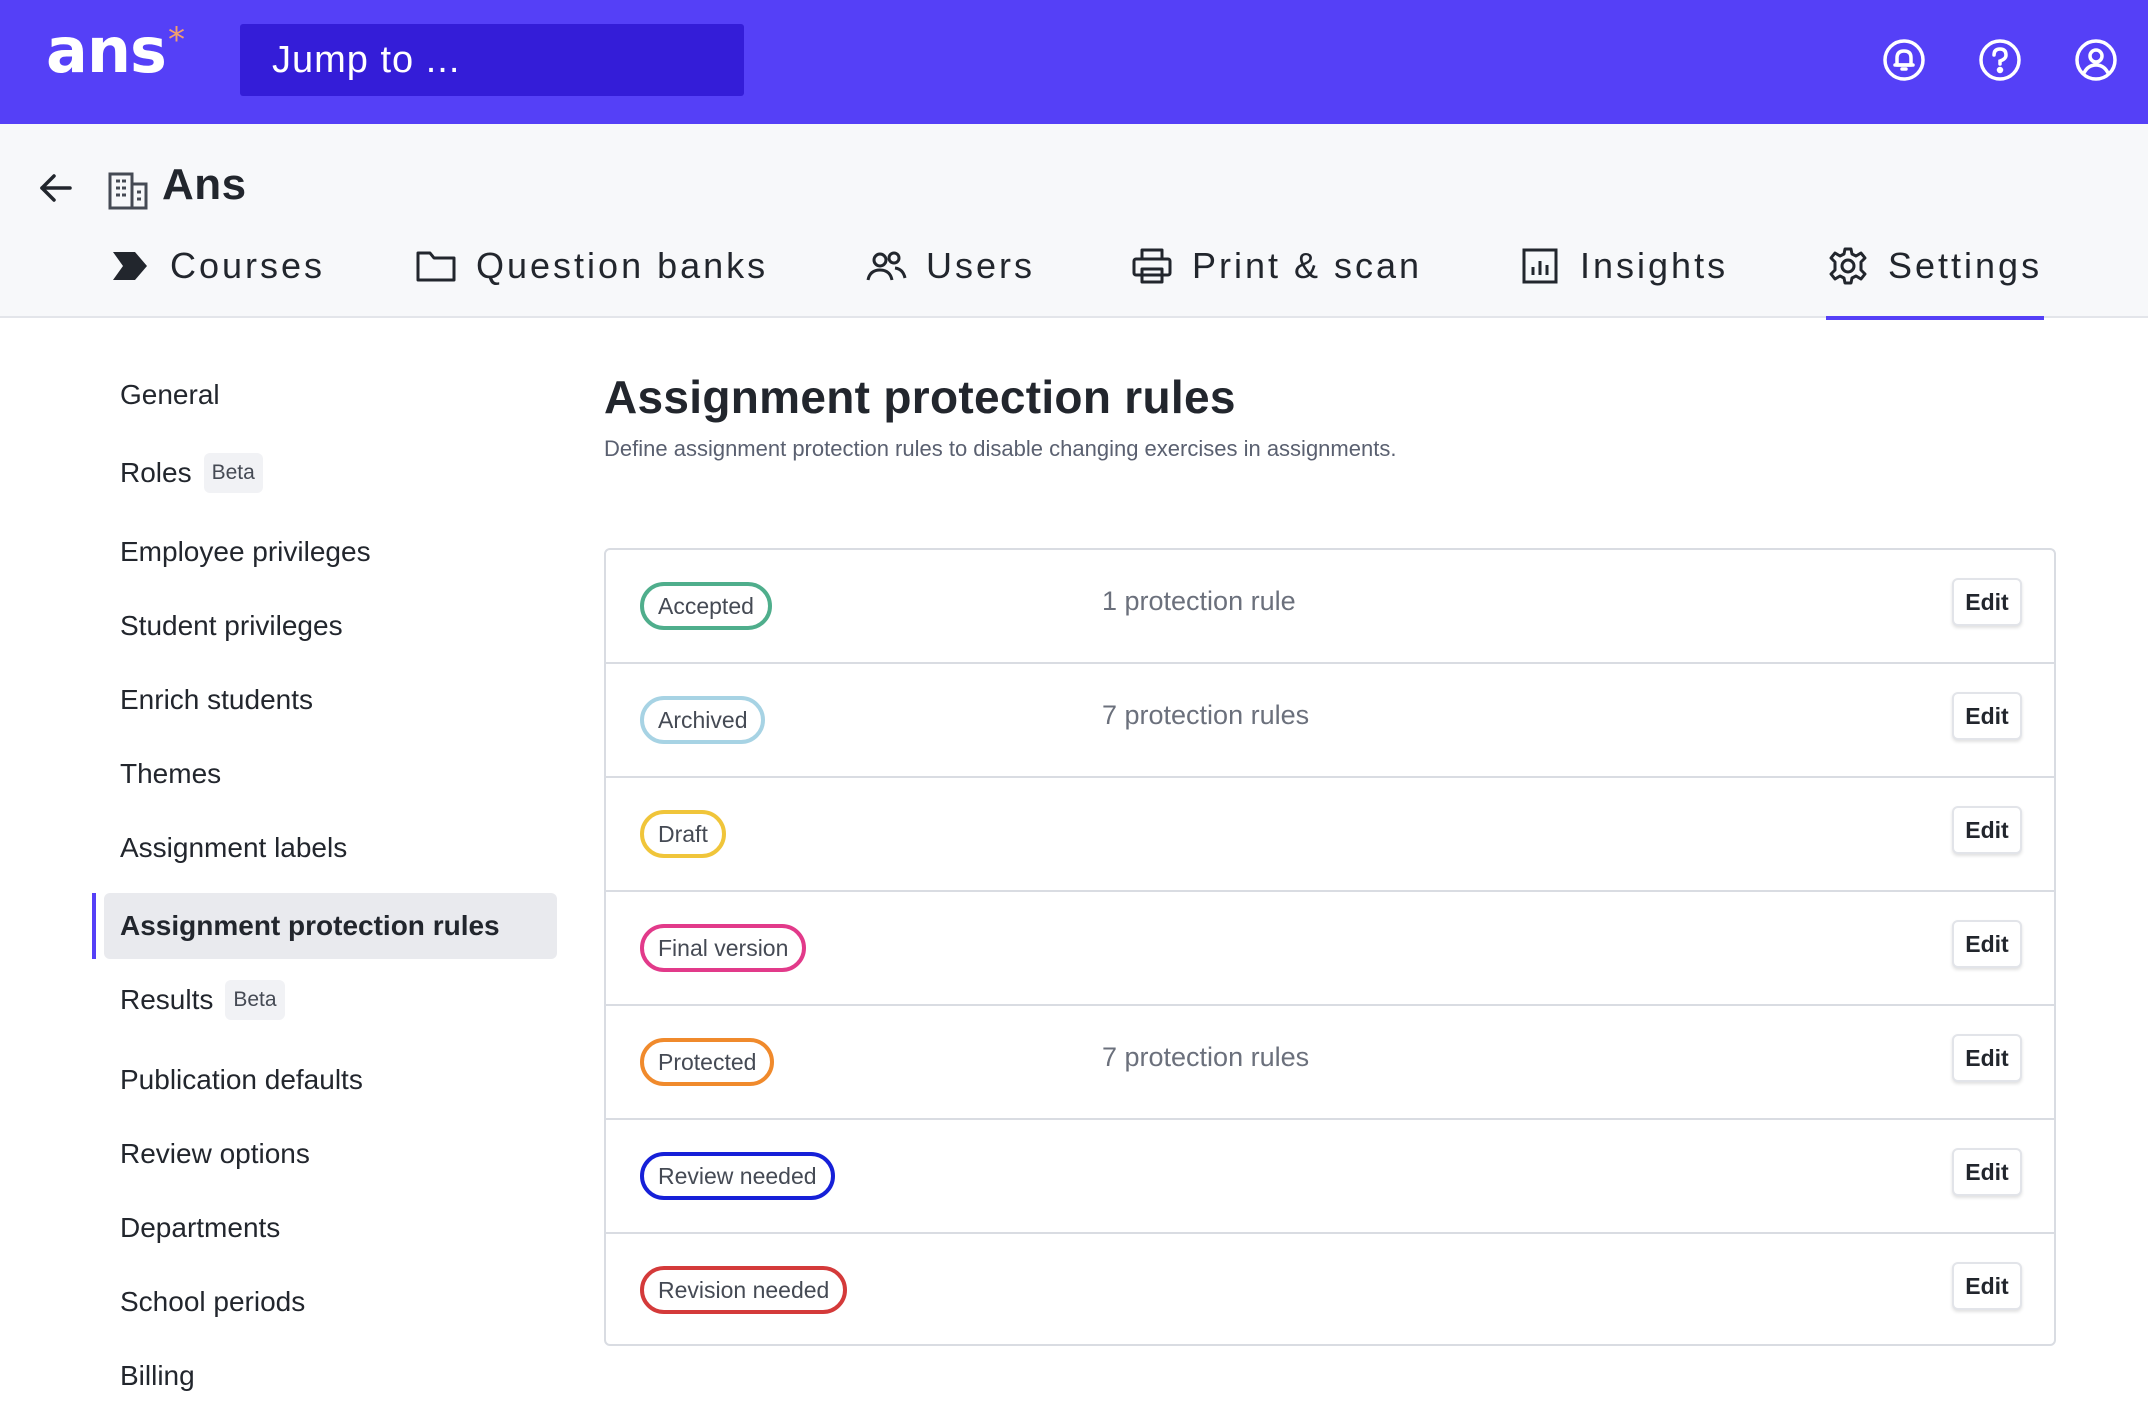 Image resolution: width=2148 pixels, height=1414 pixels. Describe the element at coordinates (1330, 835) in the screenshot. I see `rule-row: Draft Edit` at that location.